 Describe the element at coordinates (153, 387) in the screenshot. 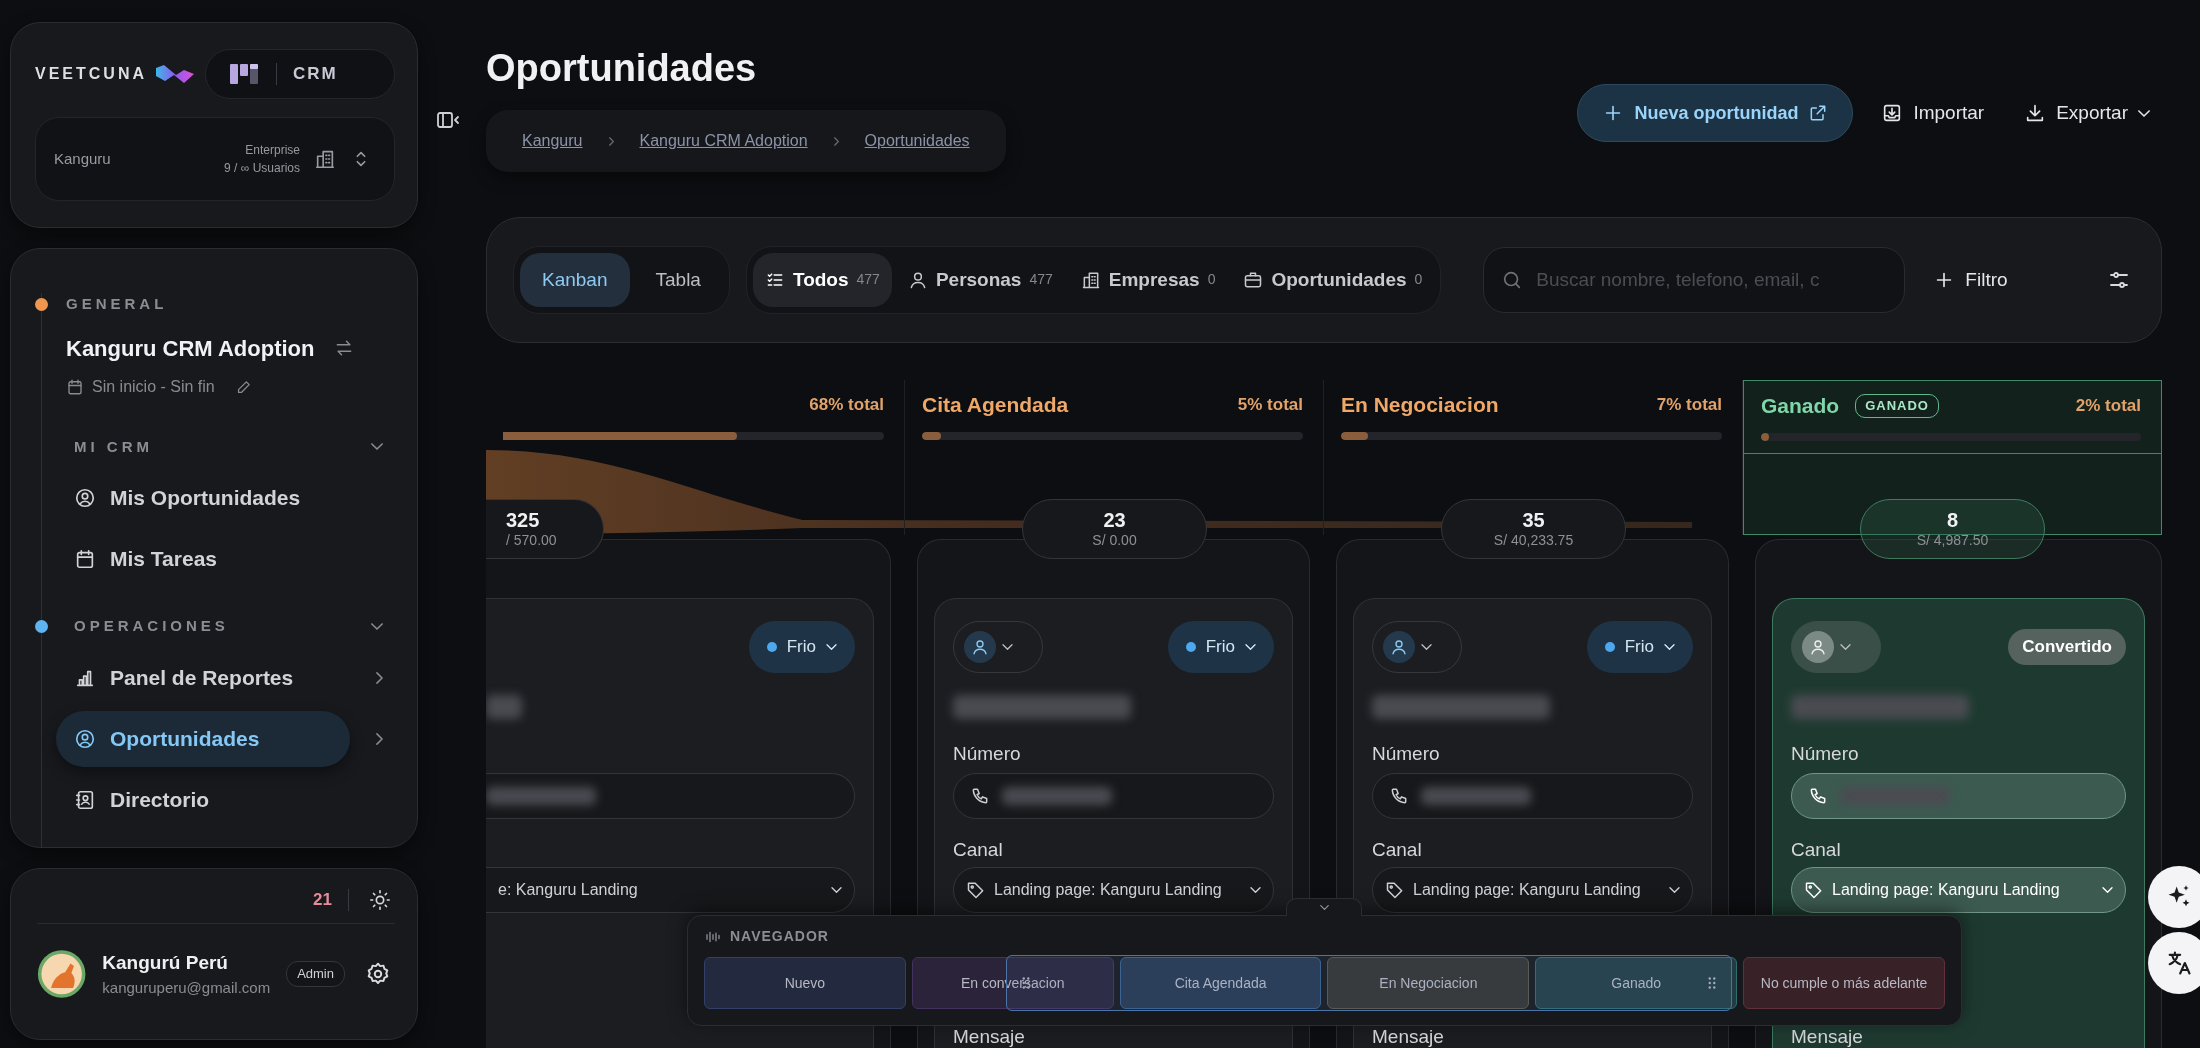

I see `date-range: Sin inicio - Sin fin` at that location.